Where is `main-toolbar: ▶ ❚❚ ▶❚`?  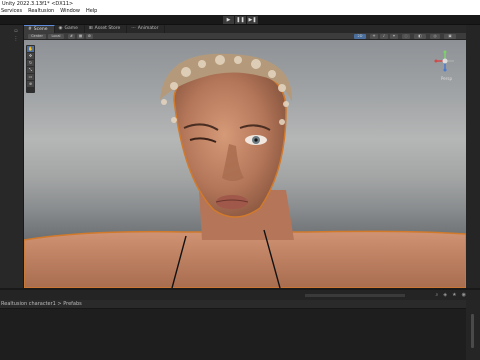 main-toolbar: ▶ ❚❚ ▶❚ is located at coordinates (240, 20).